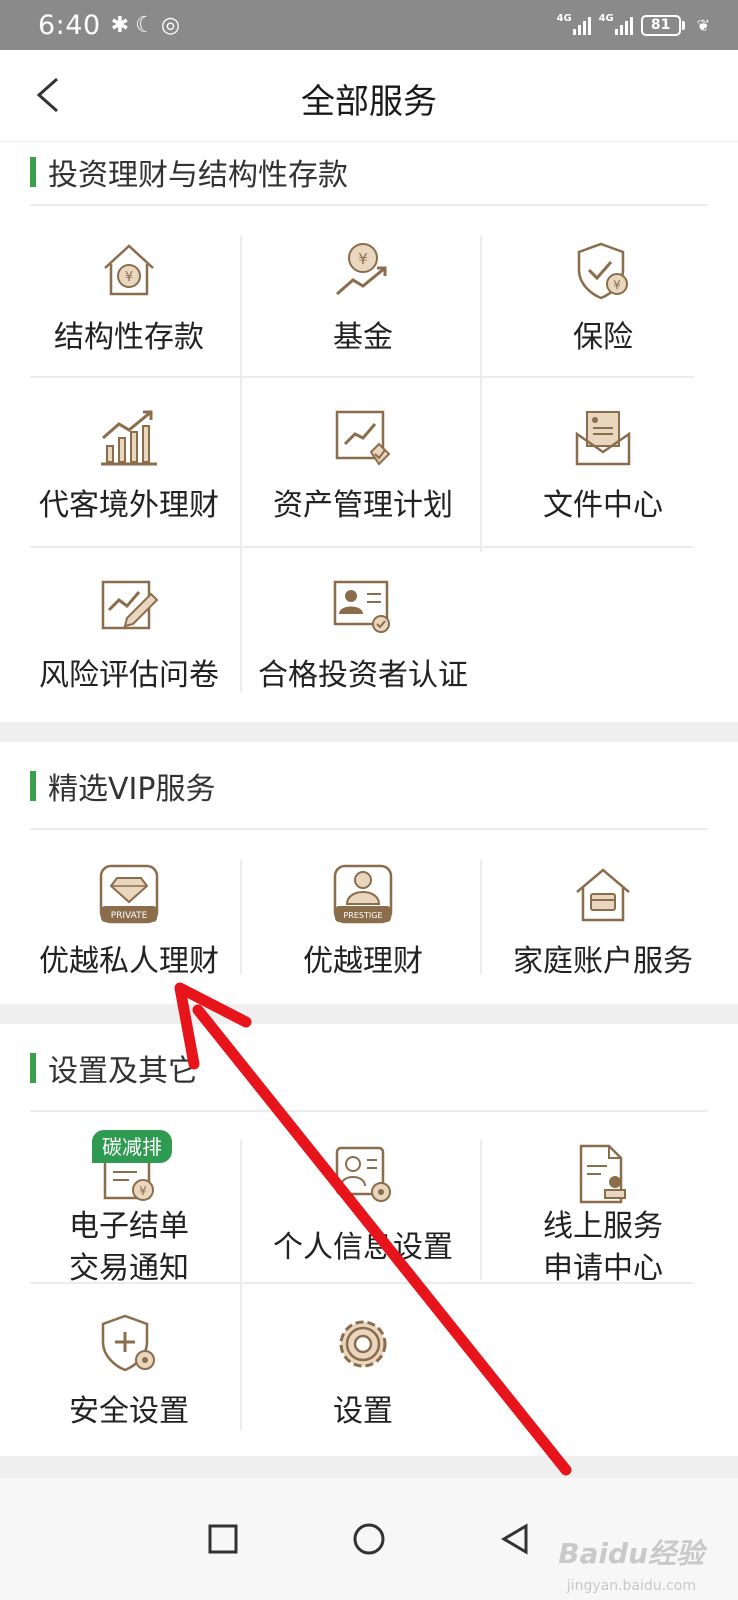  Describe the element at coordinates (603, 1174) in the screenshot. I see `document-stamp-icon` at that location.